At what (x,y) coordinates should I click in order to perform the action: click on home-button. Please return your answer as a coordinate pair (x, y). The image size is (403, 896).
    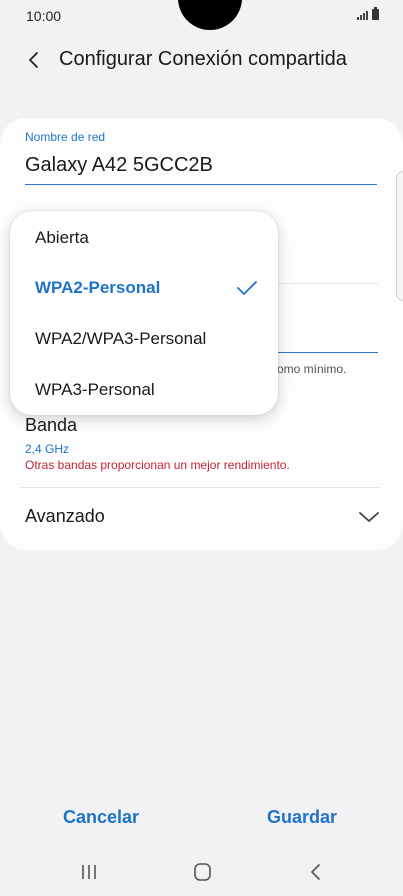
    Looking at the image, I should click on (202, 872).